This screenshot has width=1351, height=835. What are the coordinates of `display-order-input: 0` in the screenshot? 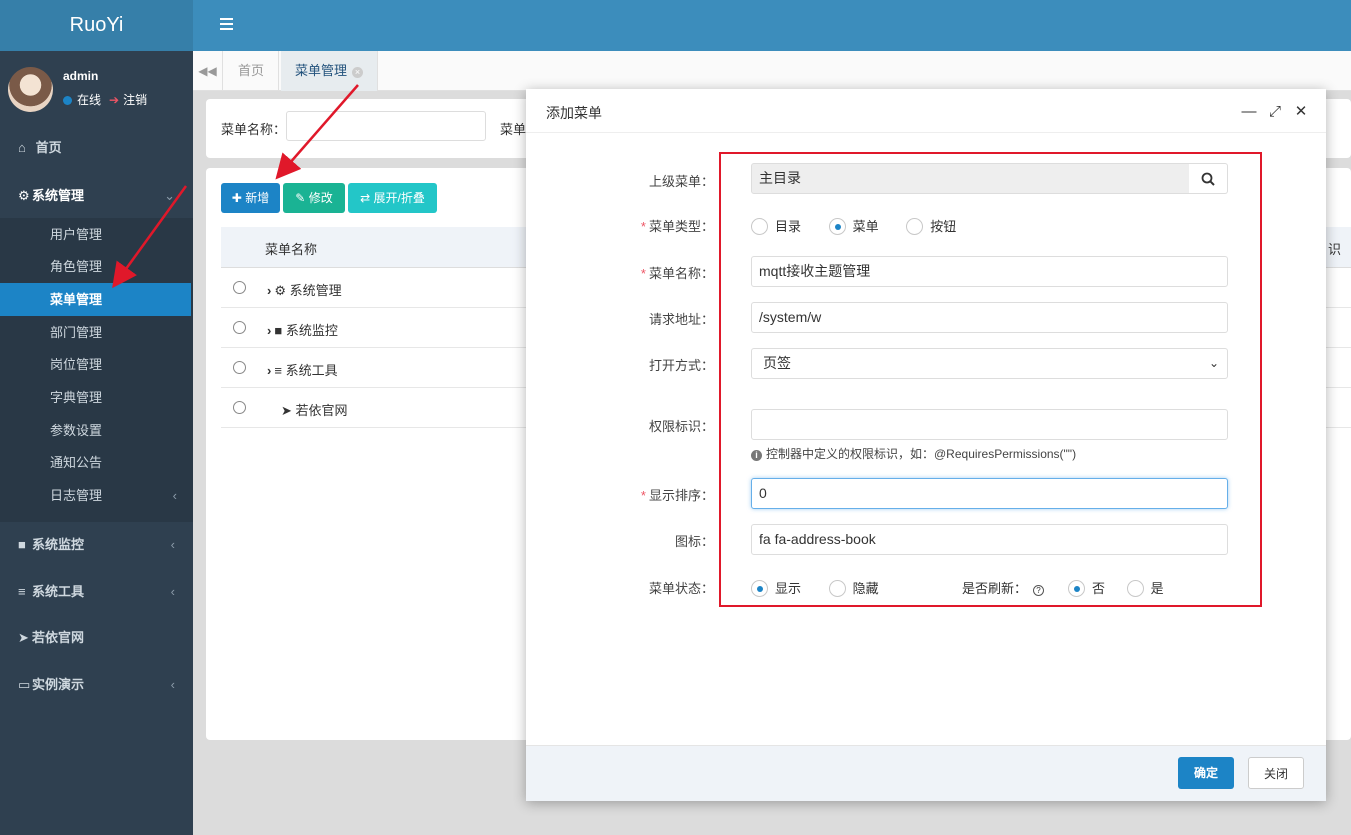 It's located at (989, 493).